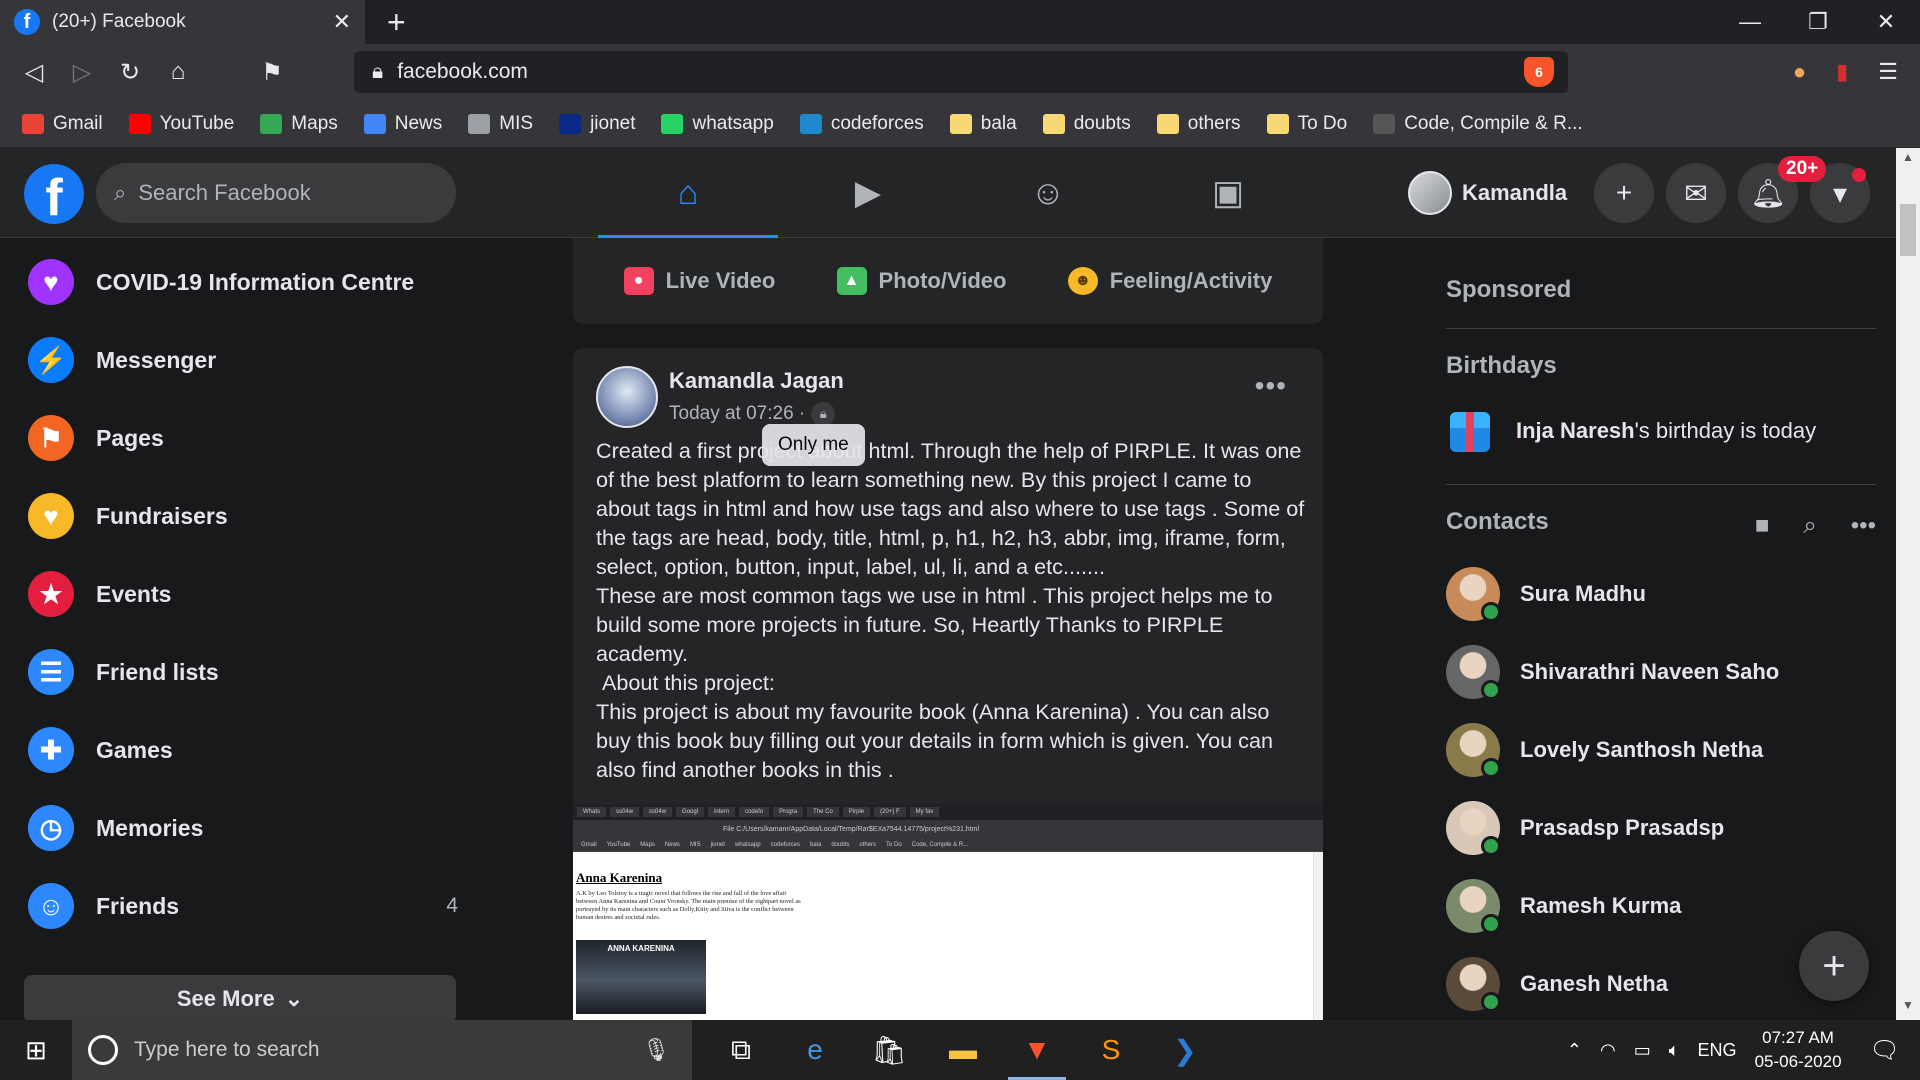 Image resolution: width=1920 pixels, height=1080 pixels. What do you see at coordinates (656, 1050) in the screenshot?
I see `microphone-icon: 🎙︎` at bounding box center [656, 1050].